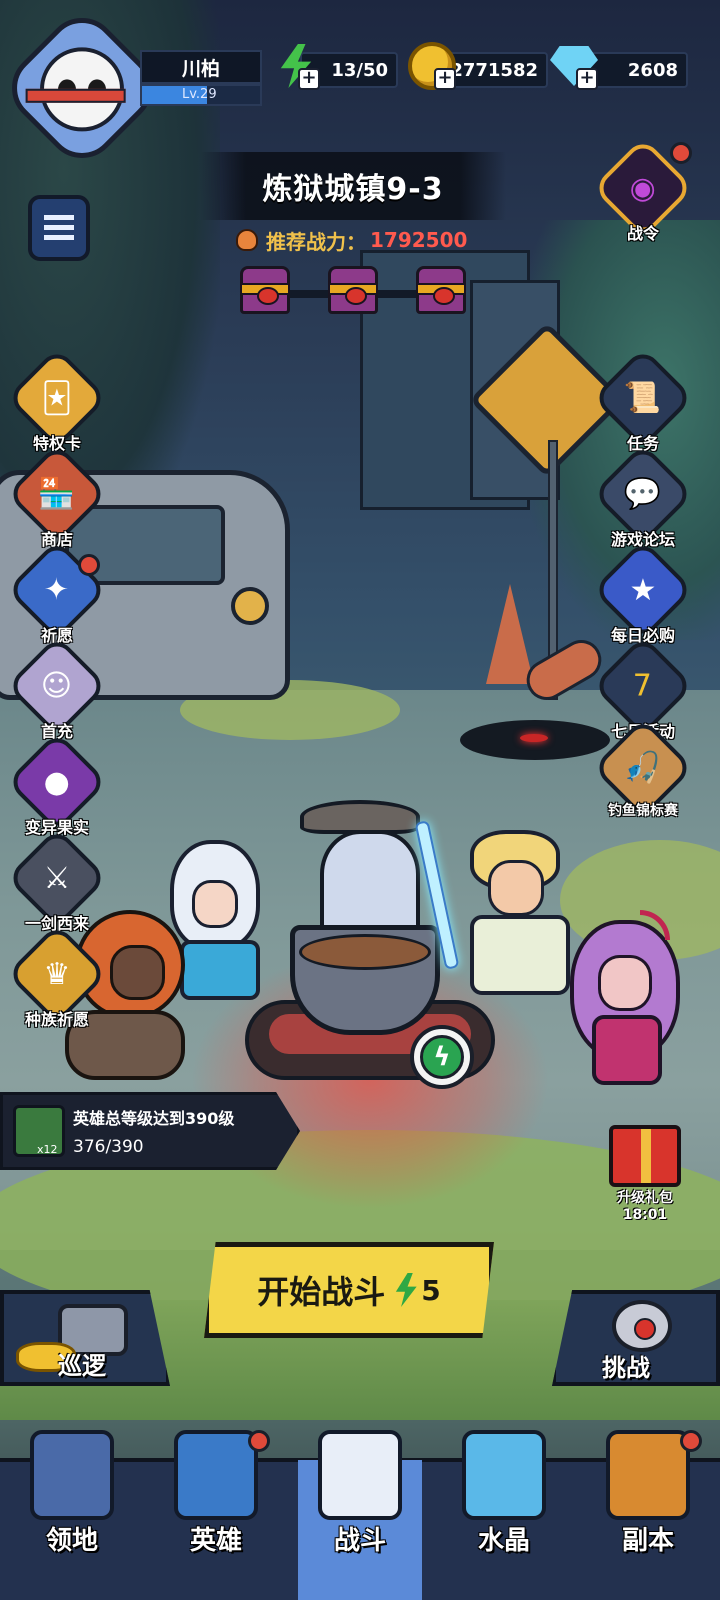 The width and height of the screenshot is (720, 1600). What do you see at coordinates (620, 1000) in the screenshot?
I see `hero-succubus` at bounding box center [620, 1000].